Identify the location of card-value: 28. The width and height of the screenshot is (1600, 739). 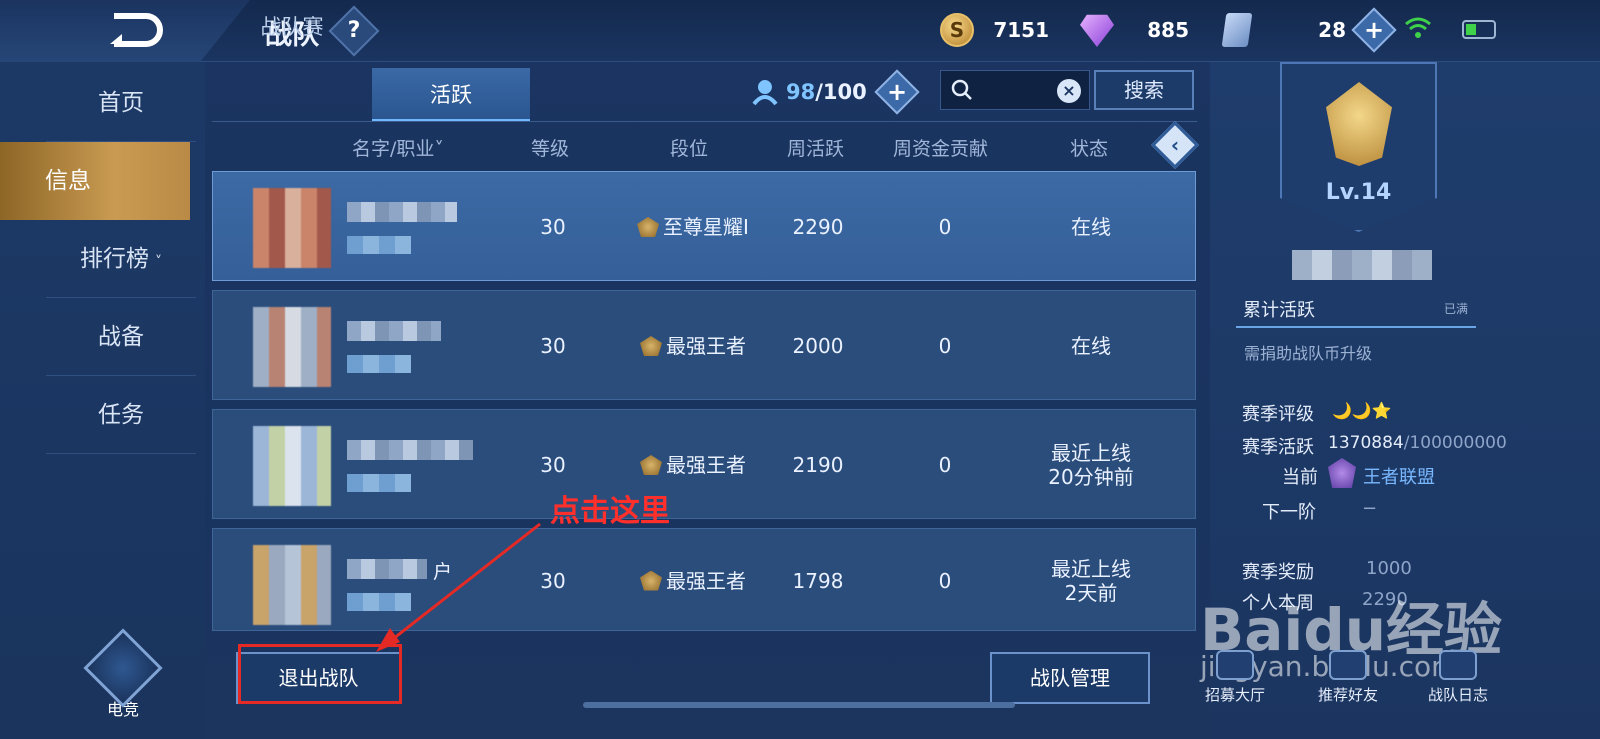
(1332, 30).